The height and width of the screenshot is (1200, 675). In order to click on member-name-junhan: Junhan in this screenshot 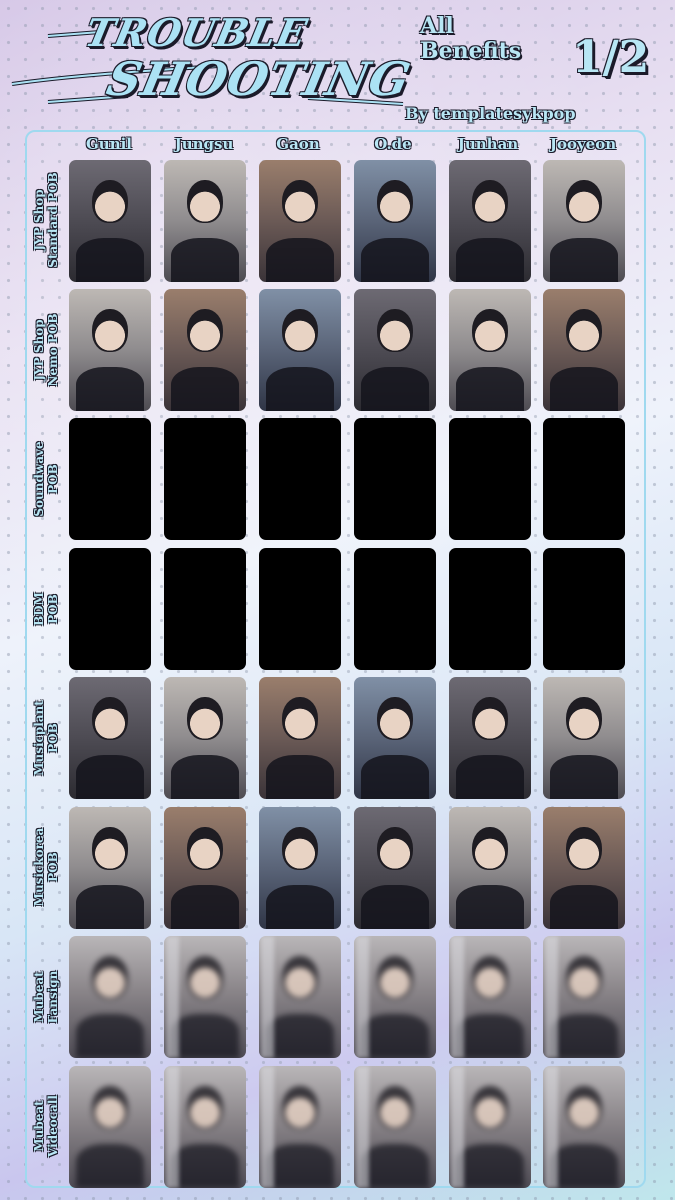, I will do `click(488, 144)`.